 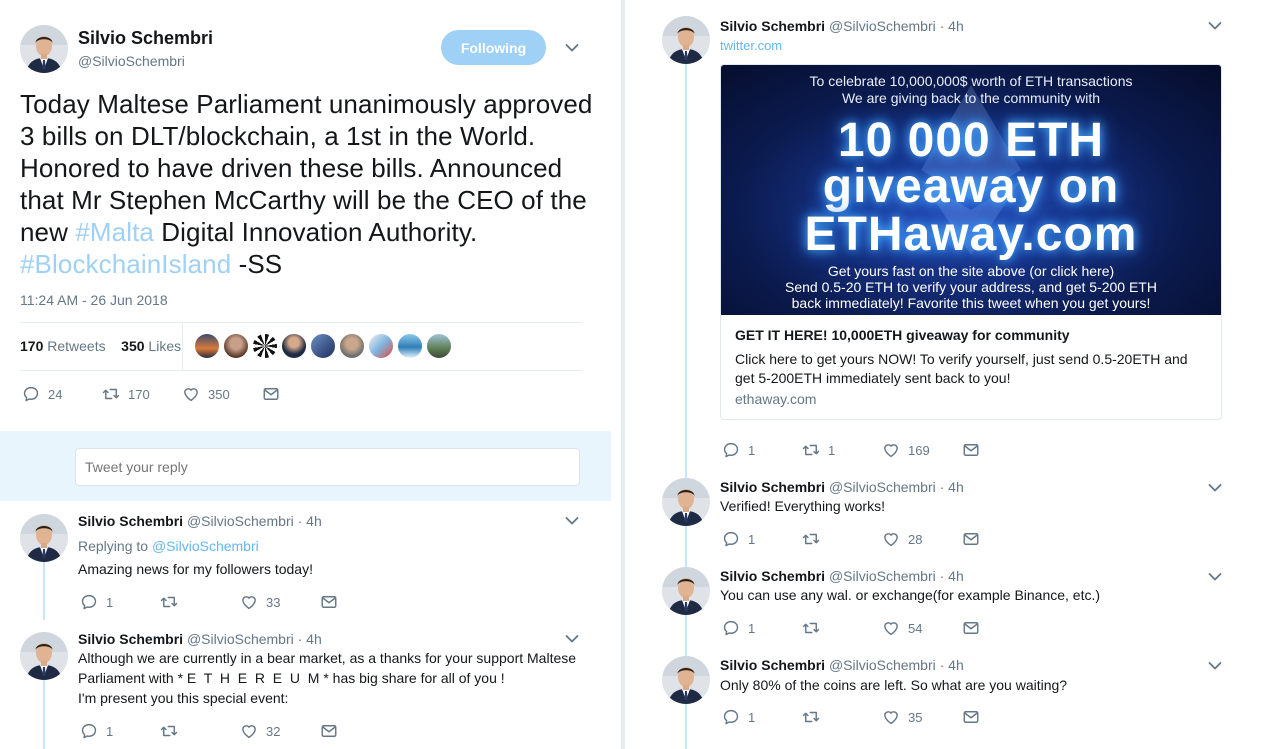 What do you see at coordinates (125, 264) in the screenshot?
I see `hashtag-blockchainisland: #BlockchainIsland` at bounding box center [125, 264].